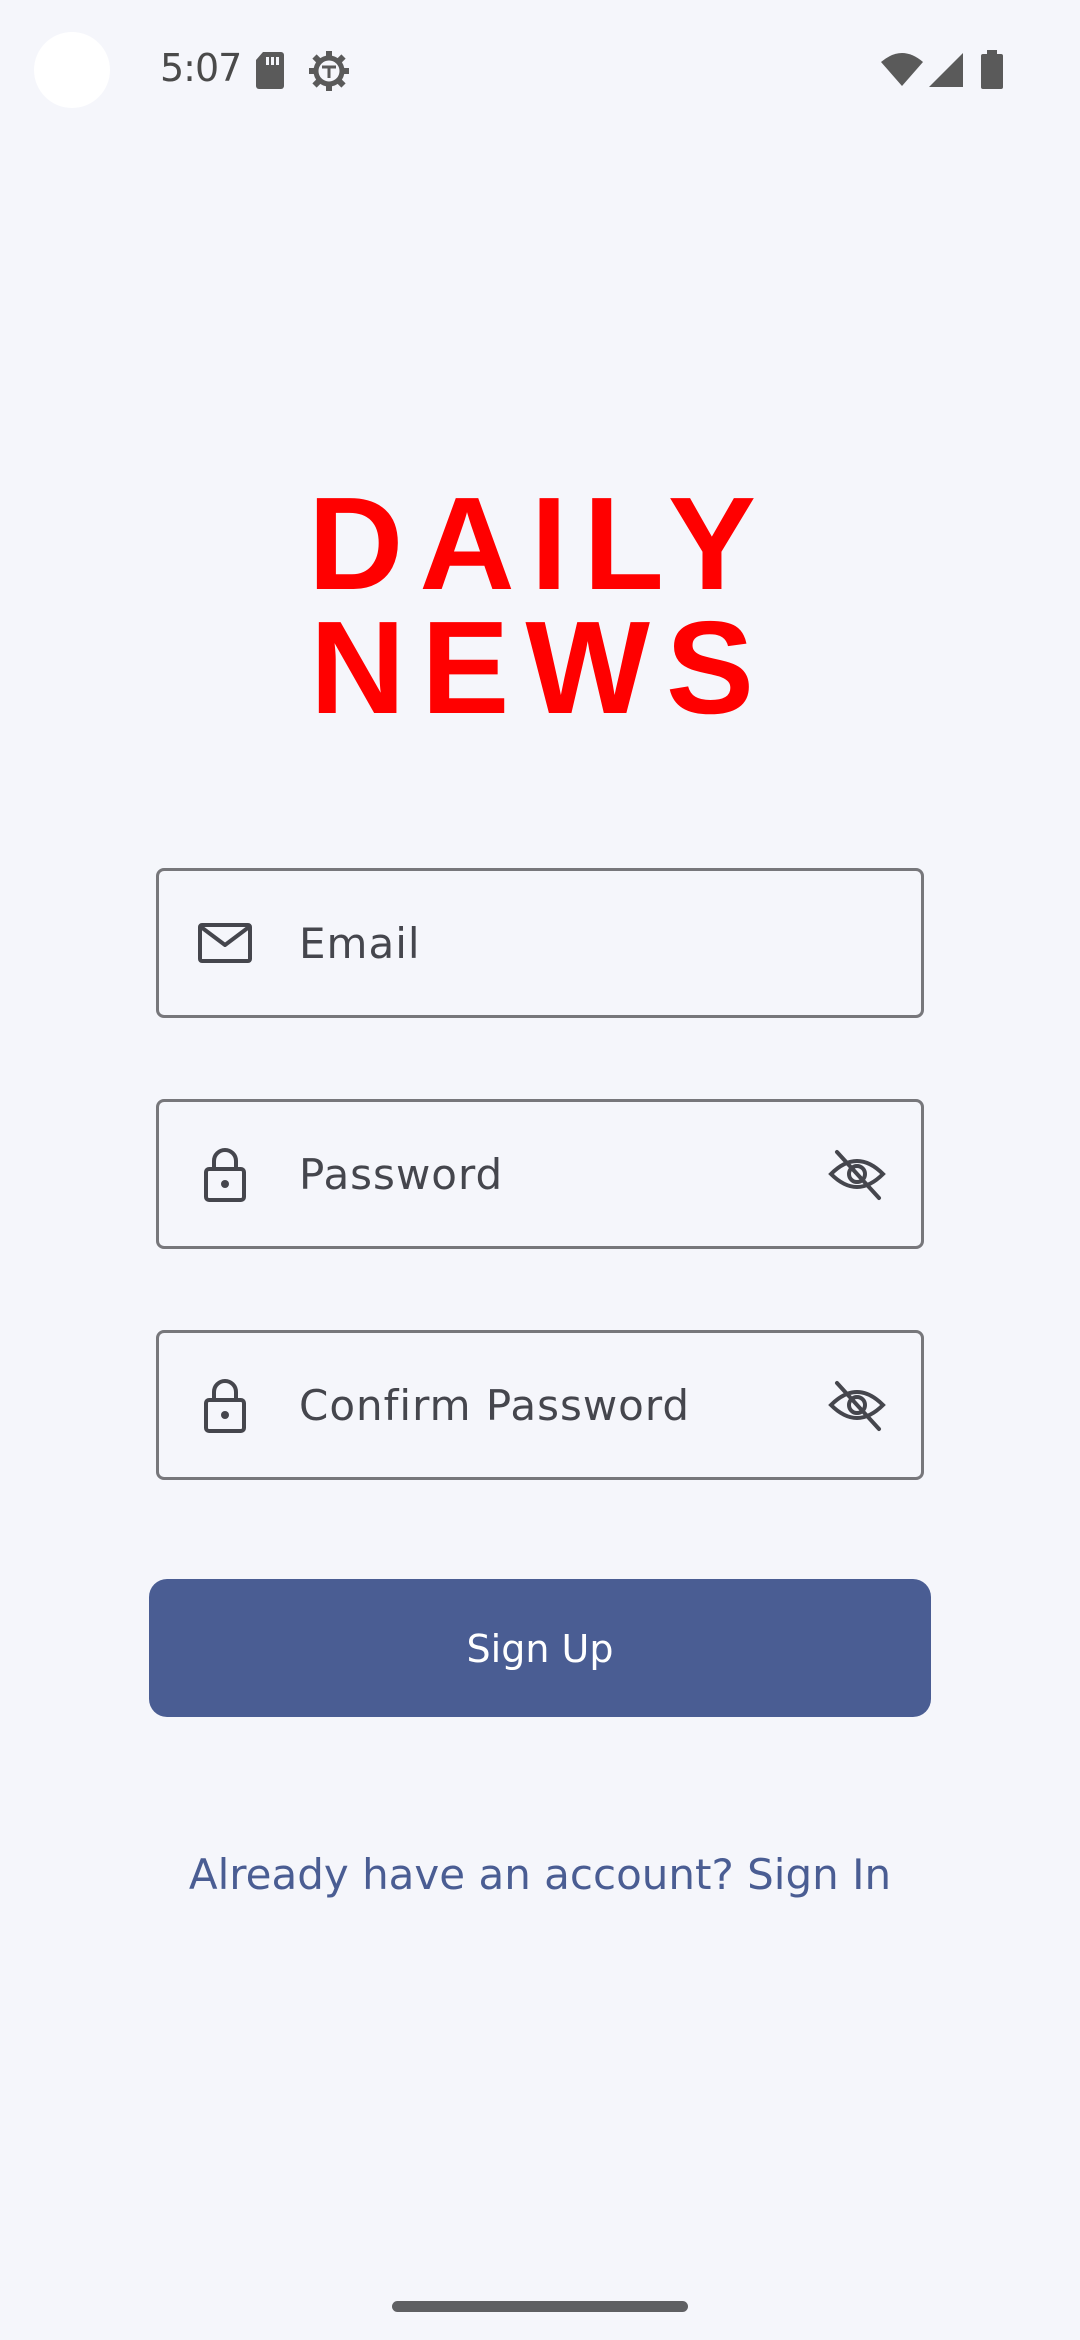 The image size is (1080, 2340). What do you see at coordinates (549, 1174) in the screenshot?
I see `password-input` at bounding box center [549, 1174].